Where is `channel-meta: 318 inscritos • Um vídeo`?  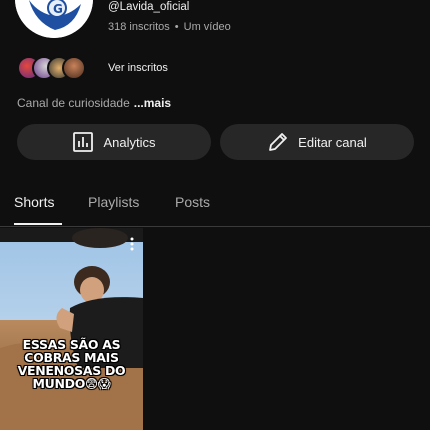
channel-meta: 318 inscritos • Um vídeo is located at coordinates (169, 27).